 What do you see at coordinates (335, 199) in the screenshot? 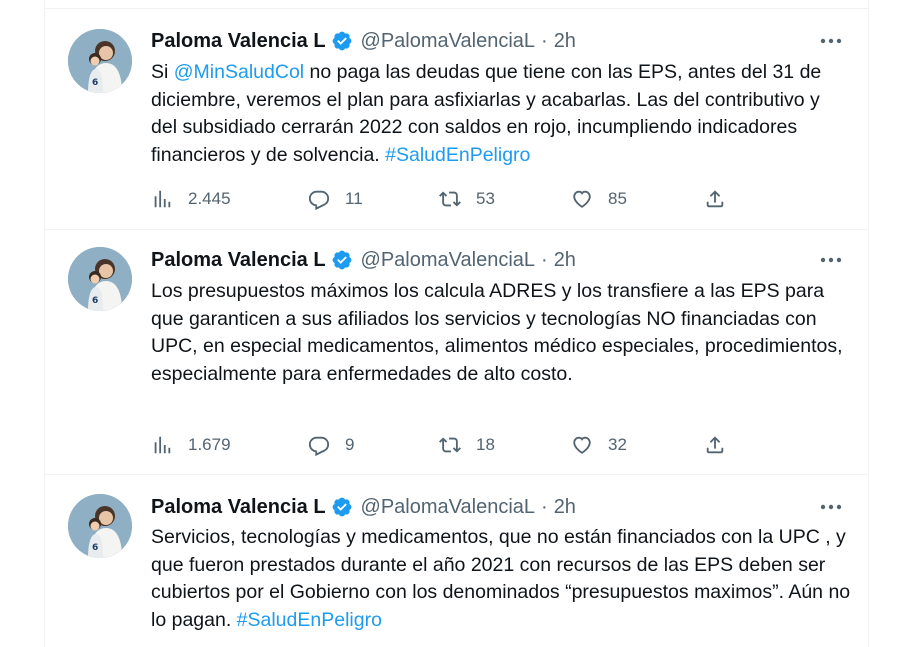
I see `reply-button: 11` at bounding box center [335, 199].